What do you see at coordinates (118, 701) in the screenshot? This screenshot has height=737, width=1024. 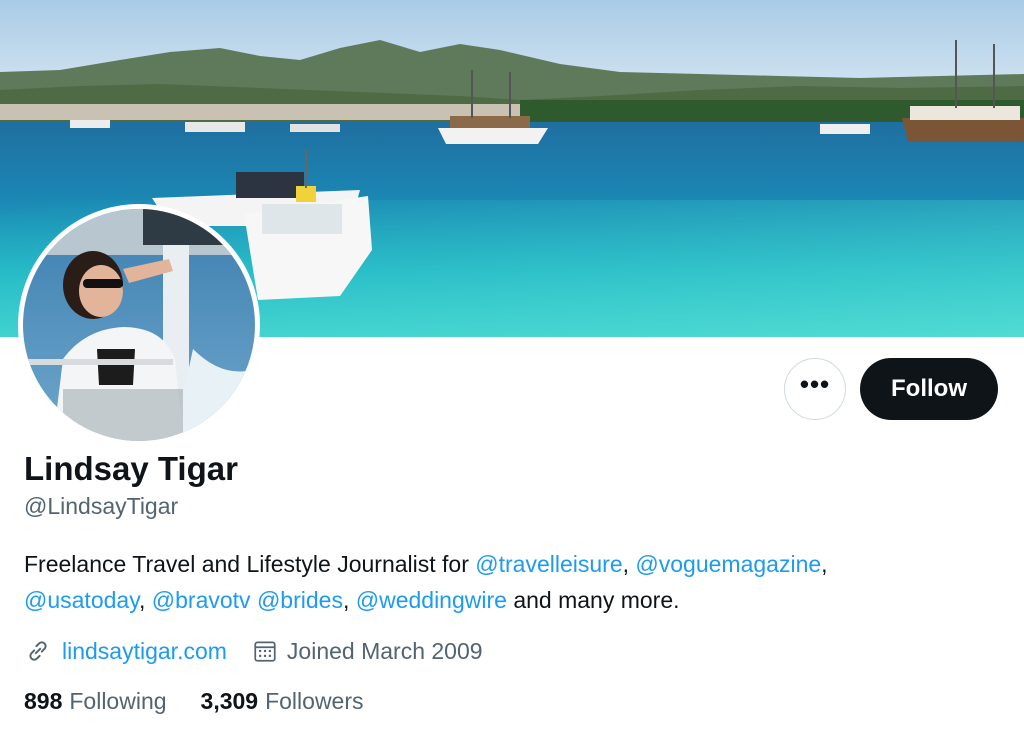 I see `following-label: Following` at bounding box center [118, 701].